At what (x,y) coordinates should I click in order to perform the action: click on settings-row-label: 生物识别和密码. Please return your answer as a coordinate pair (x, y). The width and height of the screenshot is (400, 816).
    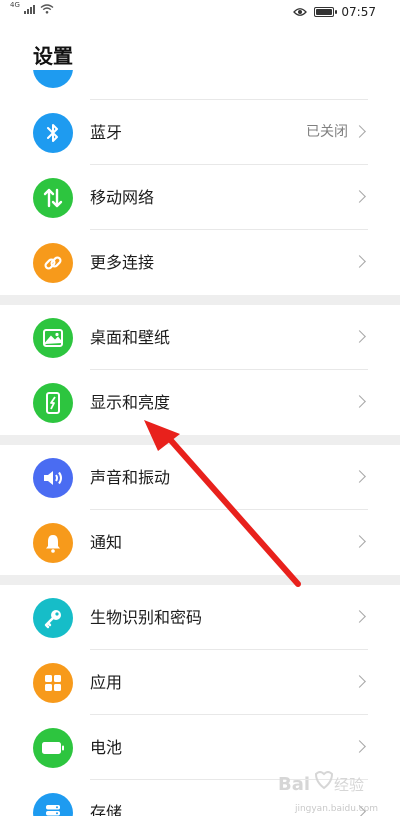
    Looking at the image, I should click on (146, 617).